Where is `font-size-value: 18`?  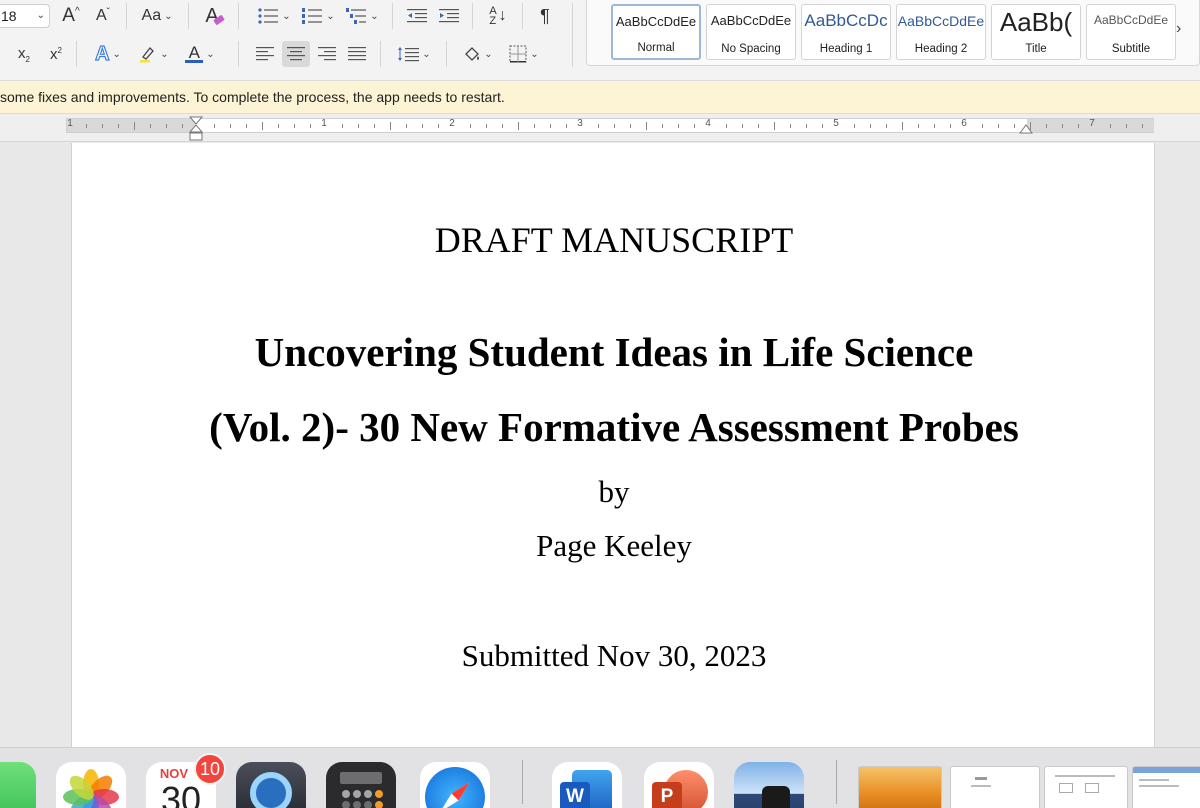 font-size-value: 18 is located at coordinates (9, 16).